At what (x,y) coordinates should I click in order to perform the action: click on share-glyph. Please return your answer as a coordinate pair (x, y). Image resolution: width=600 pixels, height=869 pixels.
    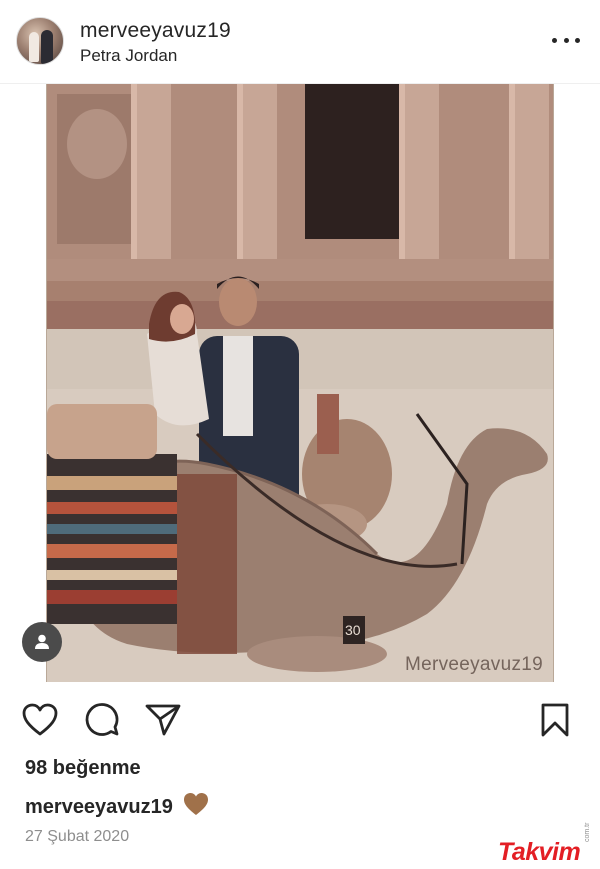
    Looking at the image, I should click on (163, 720).